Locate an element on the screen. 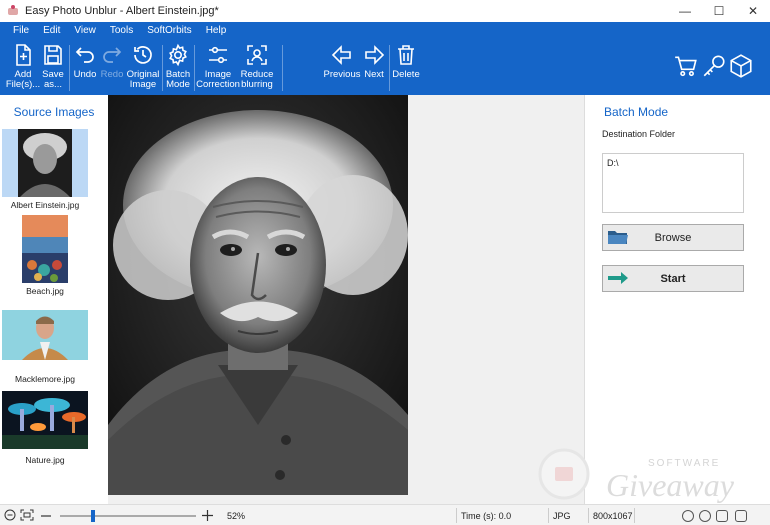 This screenshot has width=770, height=525. zoom-slider-thumb is located at coordinates (93, 516).